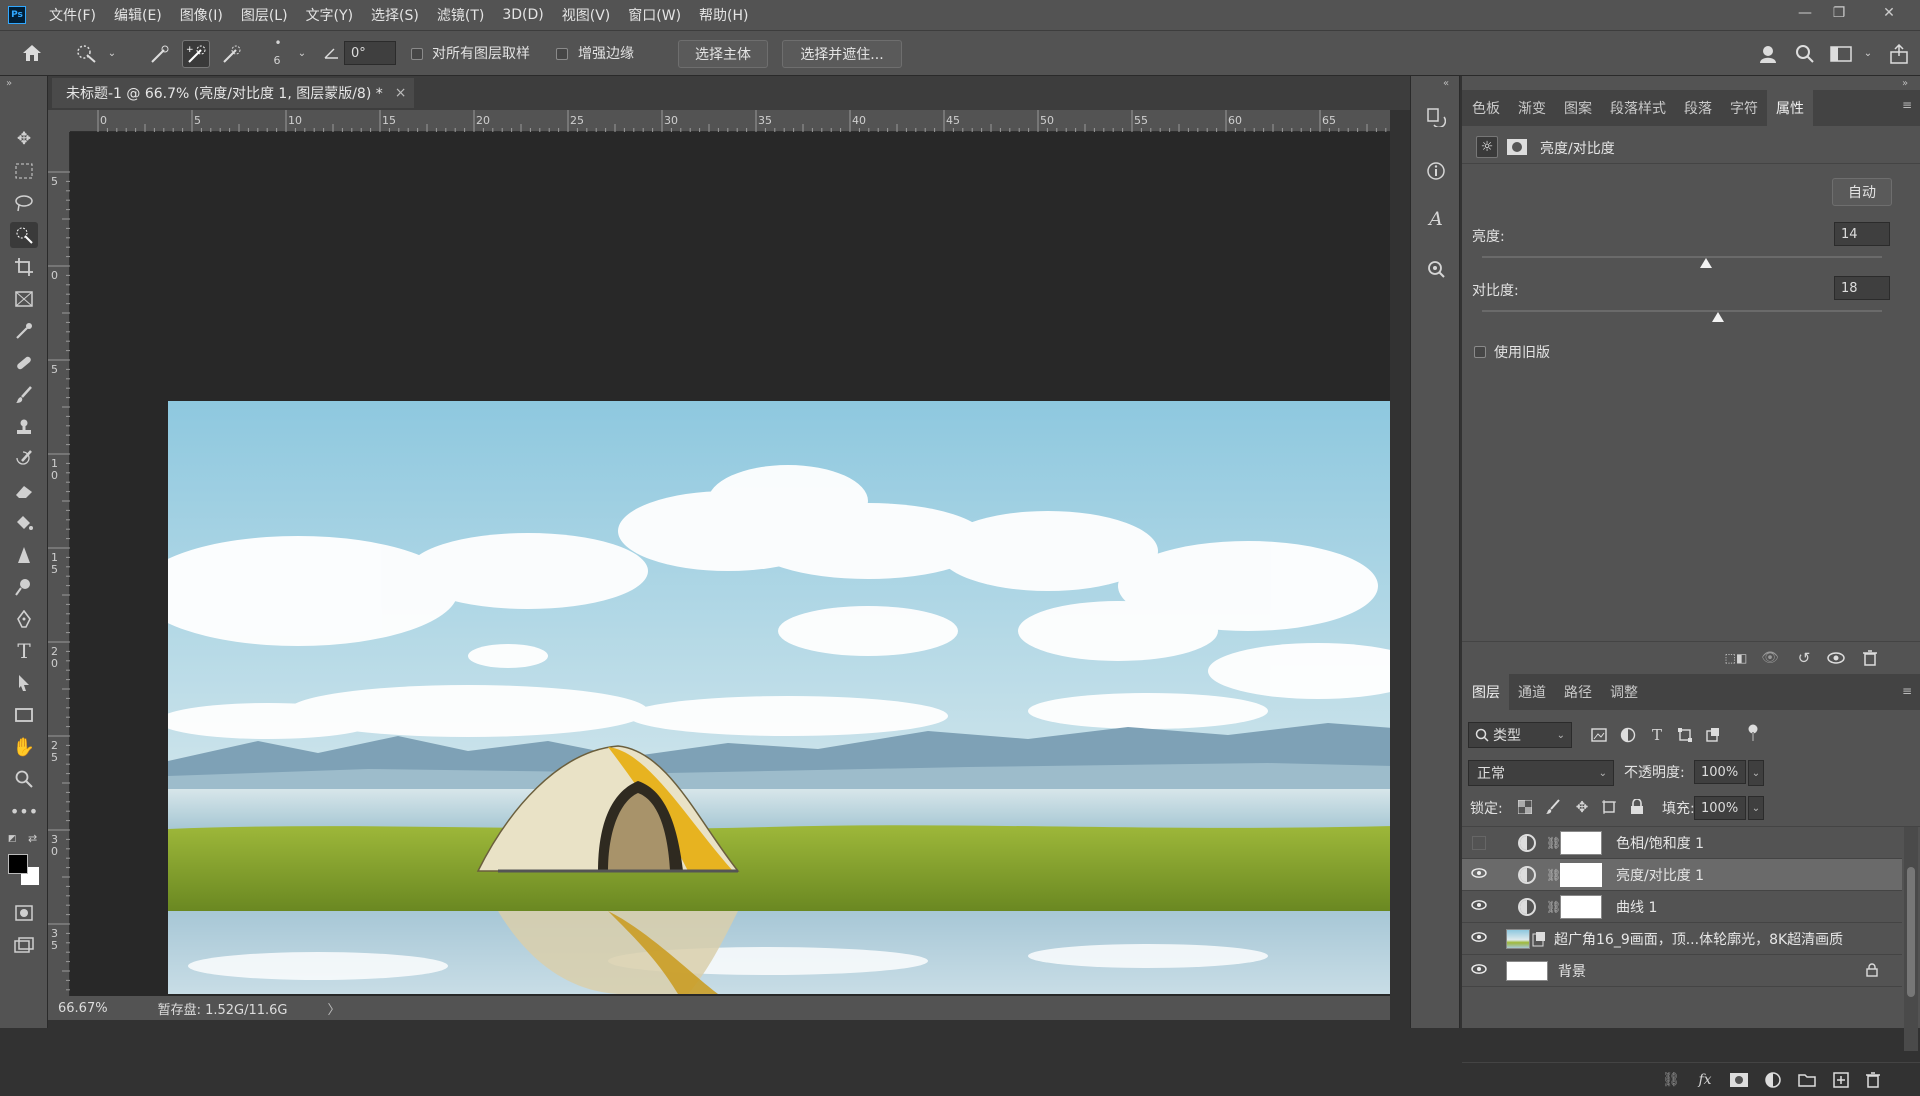  I want to click on brightness-contrast-icon: ☼, so click(1487, 147).